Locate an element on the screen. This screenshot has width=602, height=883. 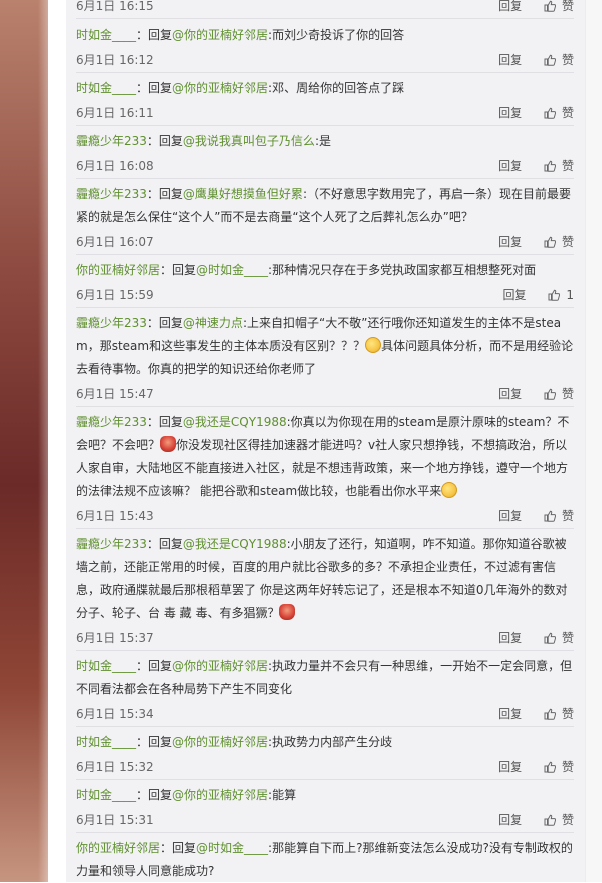
comment-time: 6月1日 16:12 is located at coordinates (115, 60).